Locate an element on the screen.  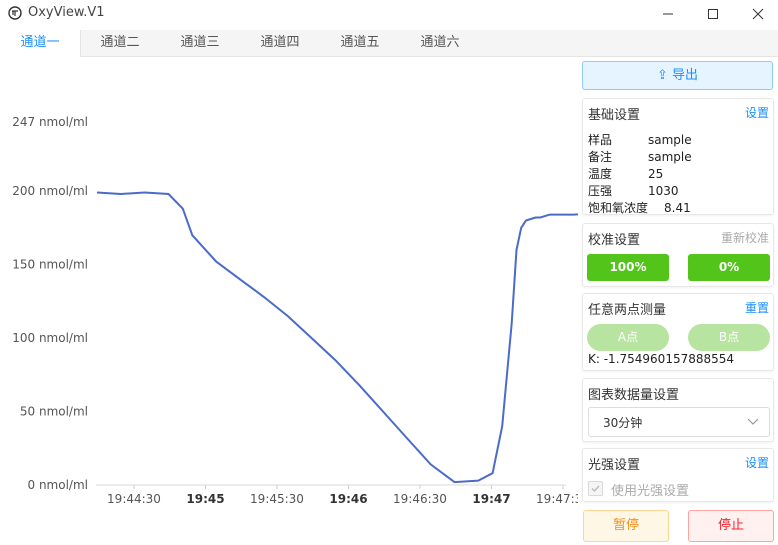
title-bar: OxyView.V1 is located at coordinates (389, 14).